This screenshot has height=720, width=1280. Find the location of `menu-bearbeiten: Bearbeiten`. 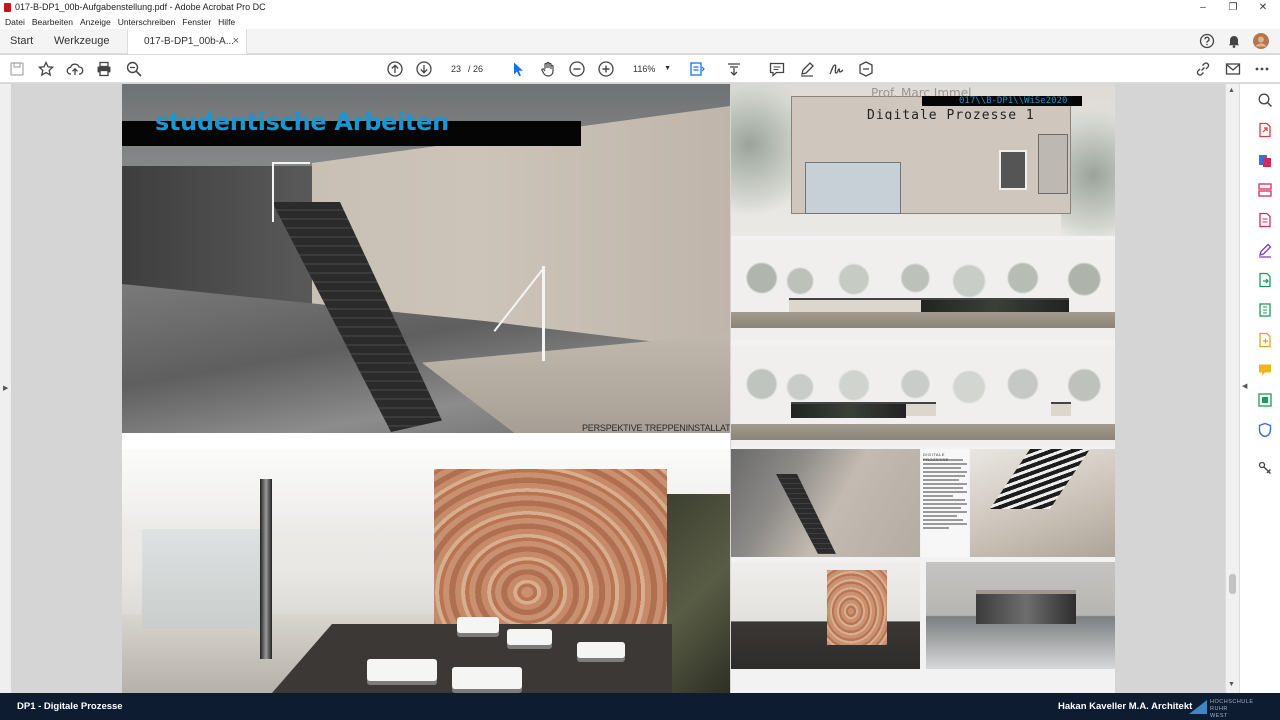

menu-bearbeiten: Bearbeiten is located at coordinates (52, 22).